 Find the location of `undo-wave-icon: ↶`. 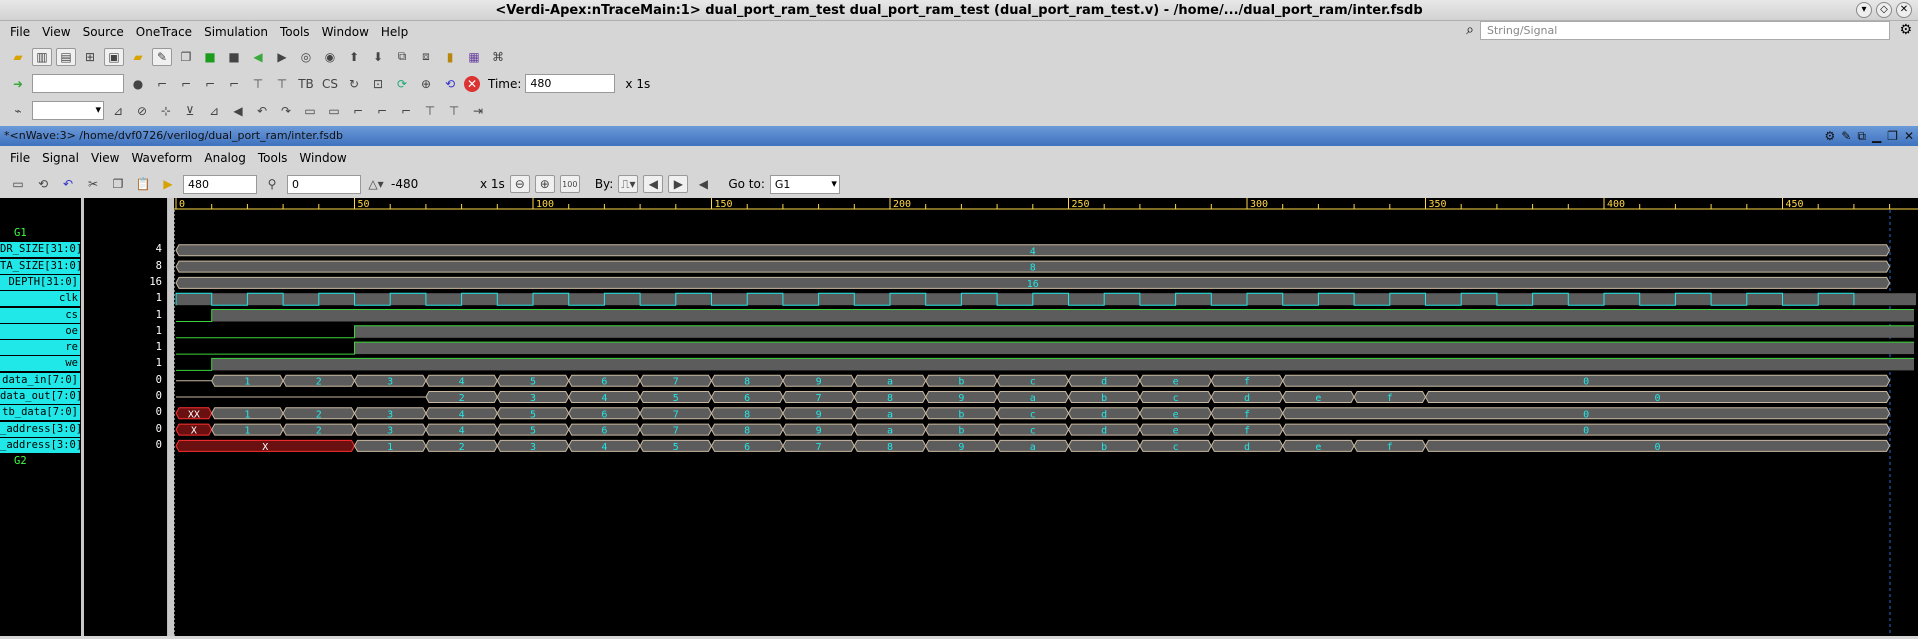

undo-wave-icon: ↶ is located at coordinates (68, 184).